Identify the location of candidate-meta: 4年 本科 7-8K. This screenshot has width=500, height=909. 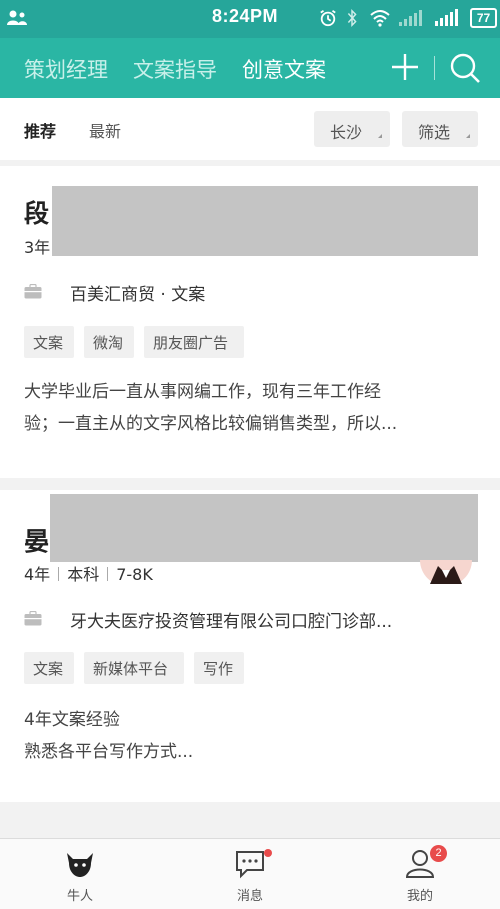
(88, 573).